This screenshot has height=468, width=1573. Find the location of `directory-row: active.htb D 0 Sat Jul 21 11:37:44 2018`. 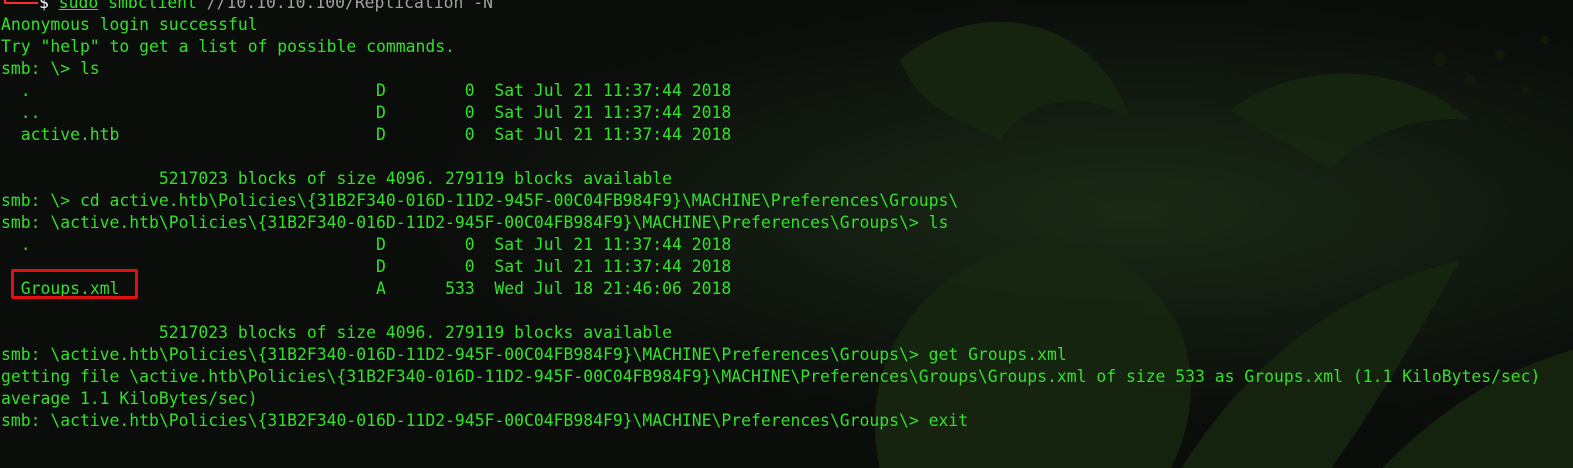

directory-row: active.htb D 0 Sat Jul 21 11:37:44 2018 is located at coordinates (366, 134).